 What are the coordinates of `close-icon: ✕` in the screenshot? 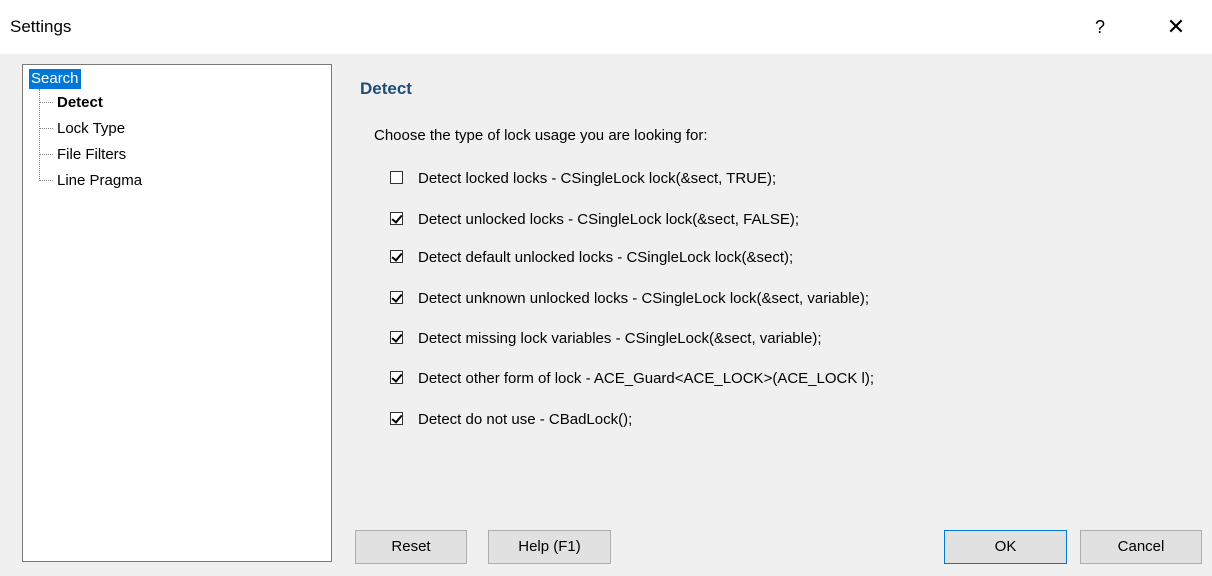 It's located at (1176, 27).